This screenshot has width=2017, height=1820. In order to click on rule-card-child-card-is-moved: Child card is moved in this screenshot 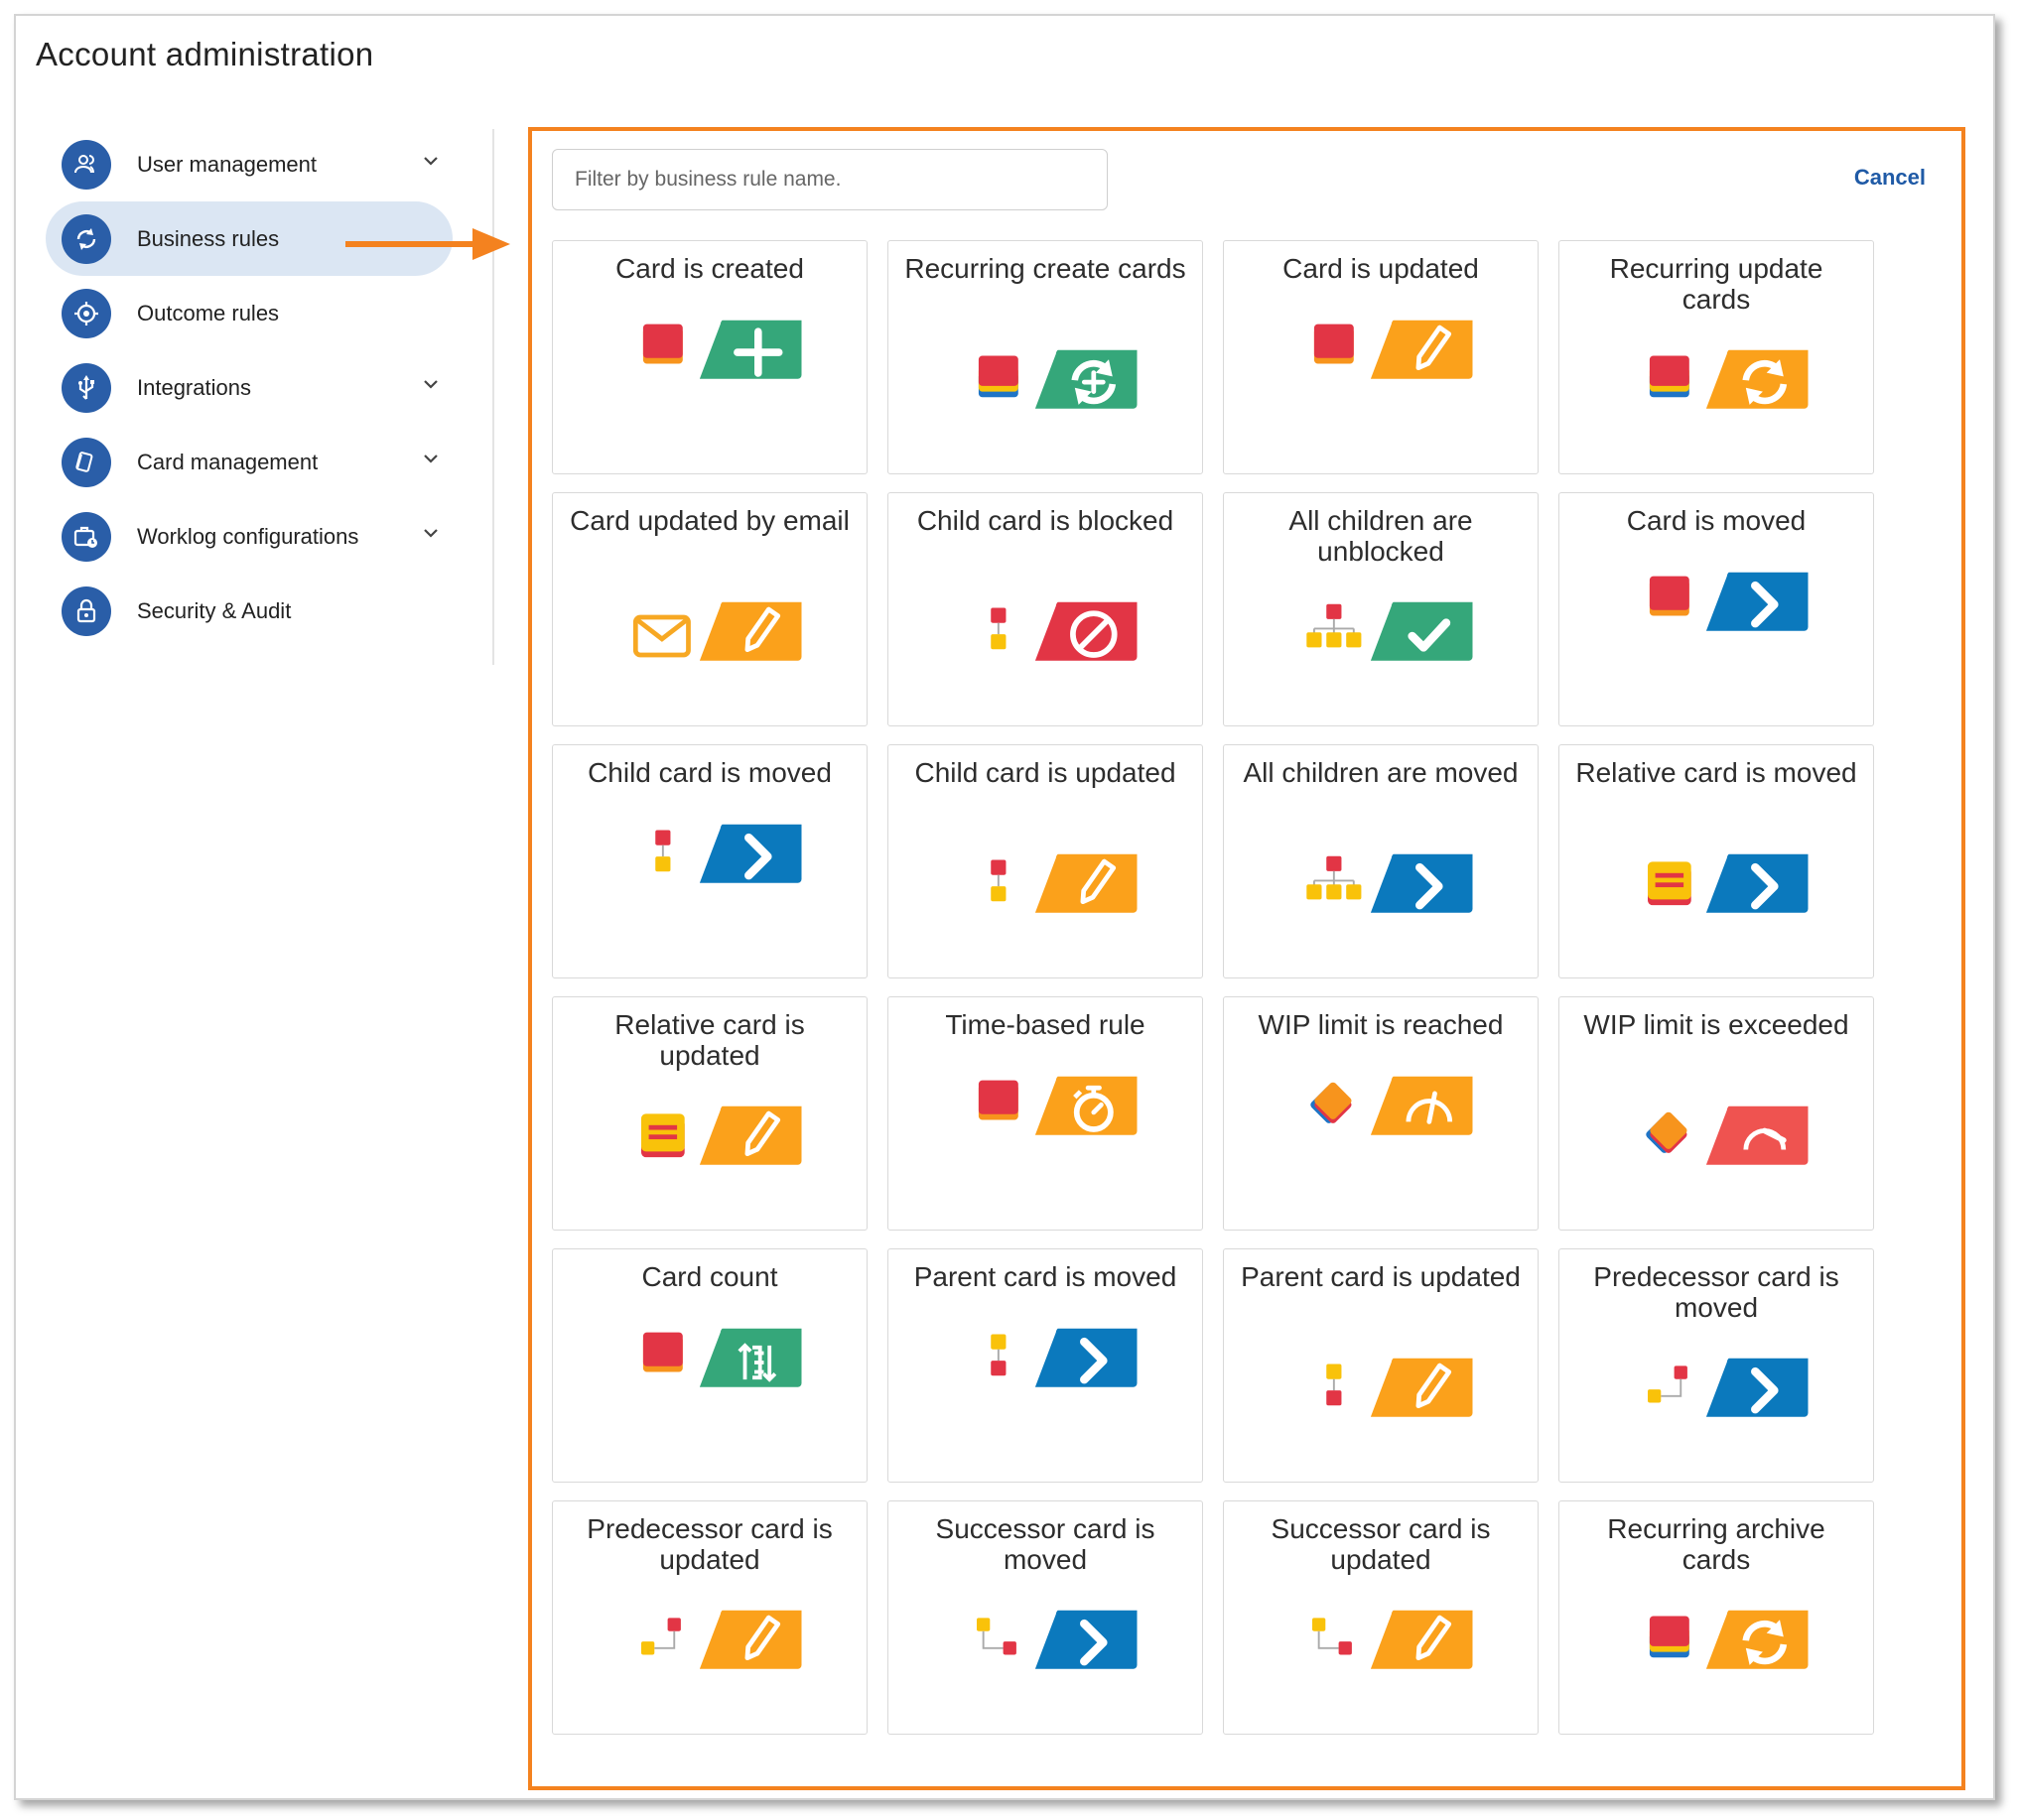, I will do `click(710, 861)`.